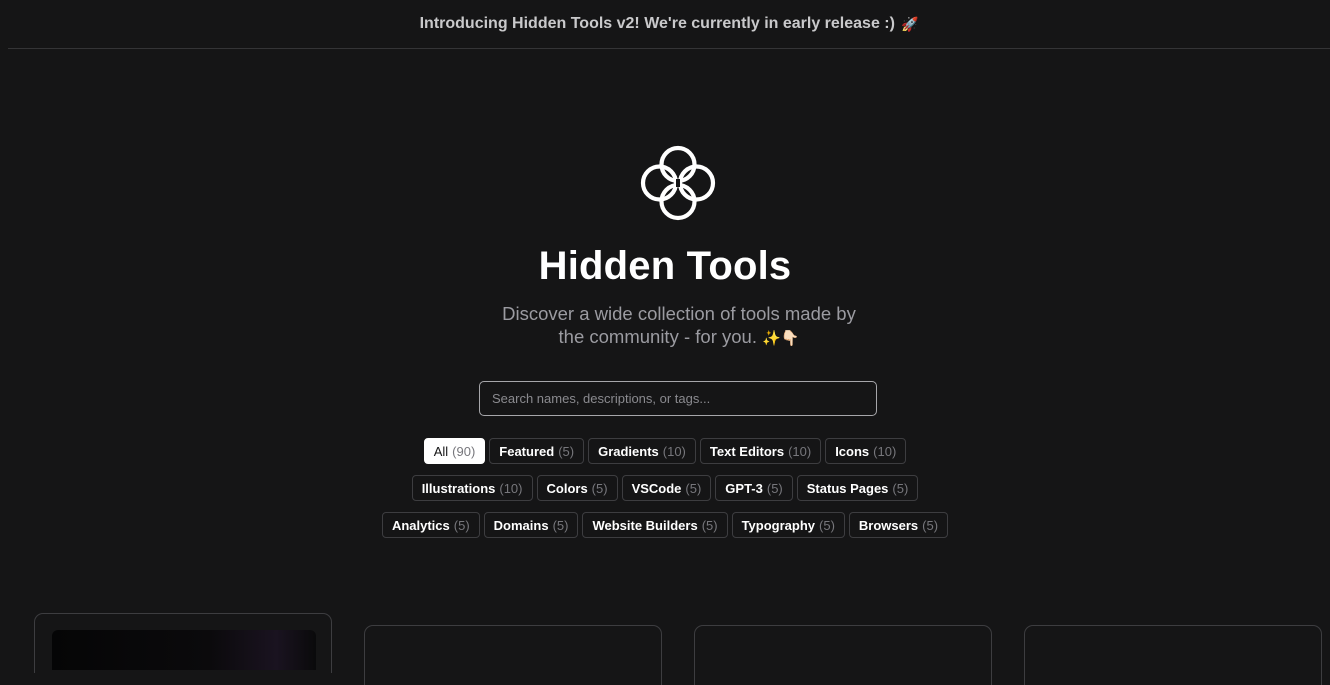 Image resolution: width=1330 pixels, height=685 pixels. I want to click on filter-chip-website-builders: Website Builders (5), so click(655, 525).